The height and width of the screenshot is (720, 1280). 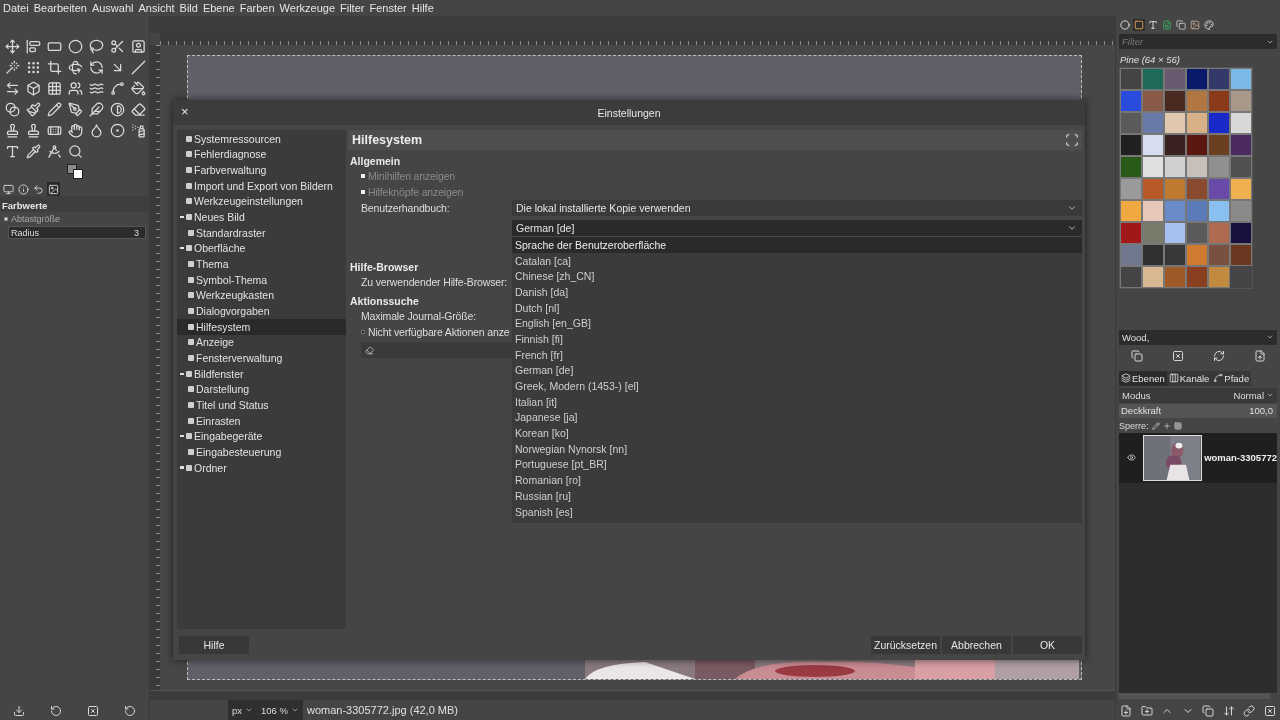 What do you see at coordinates (1240, 457) in the screenshot?
I see `layer-name: woman-3305772` at bounding box center [1240, 457].